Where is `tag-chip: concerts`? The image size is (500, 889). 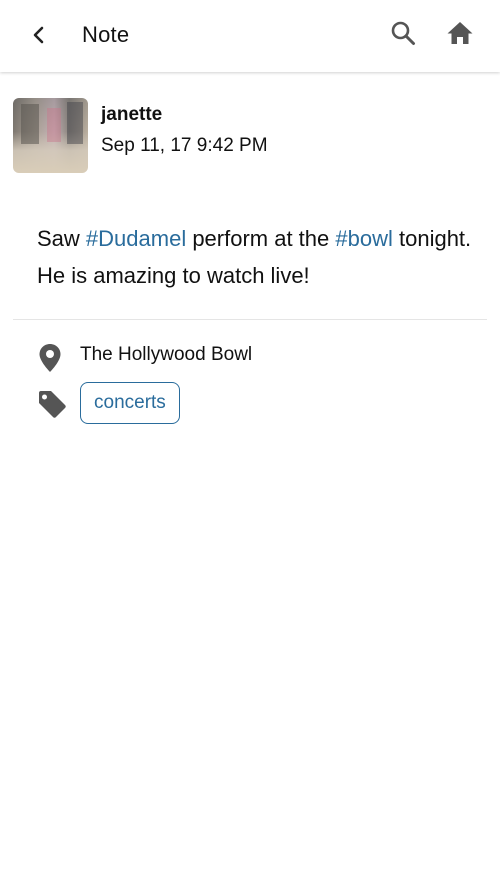 tag-chip: concerts is located at coordinates (130, 403).